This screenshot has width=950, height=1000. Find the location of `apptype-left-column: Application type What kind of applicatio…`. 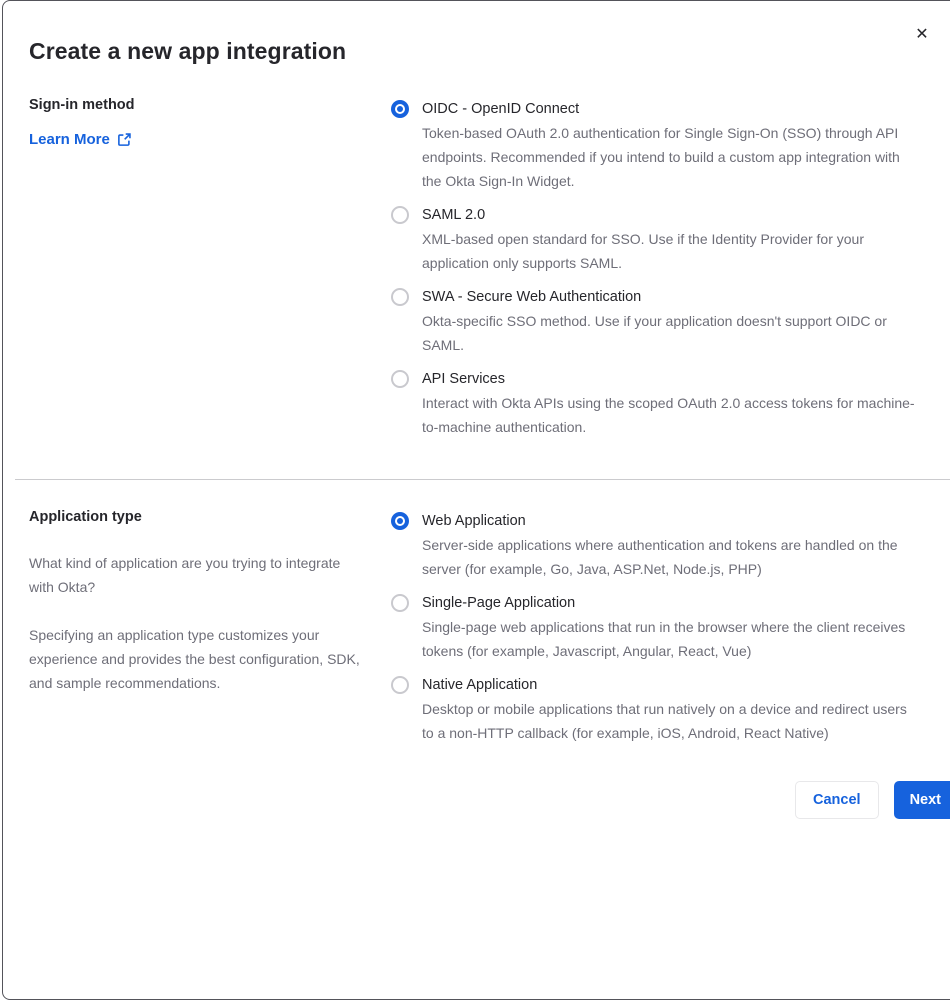

apptype-left-column: Application type What kind of applicatio… is located at coordinates (197, 602).